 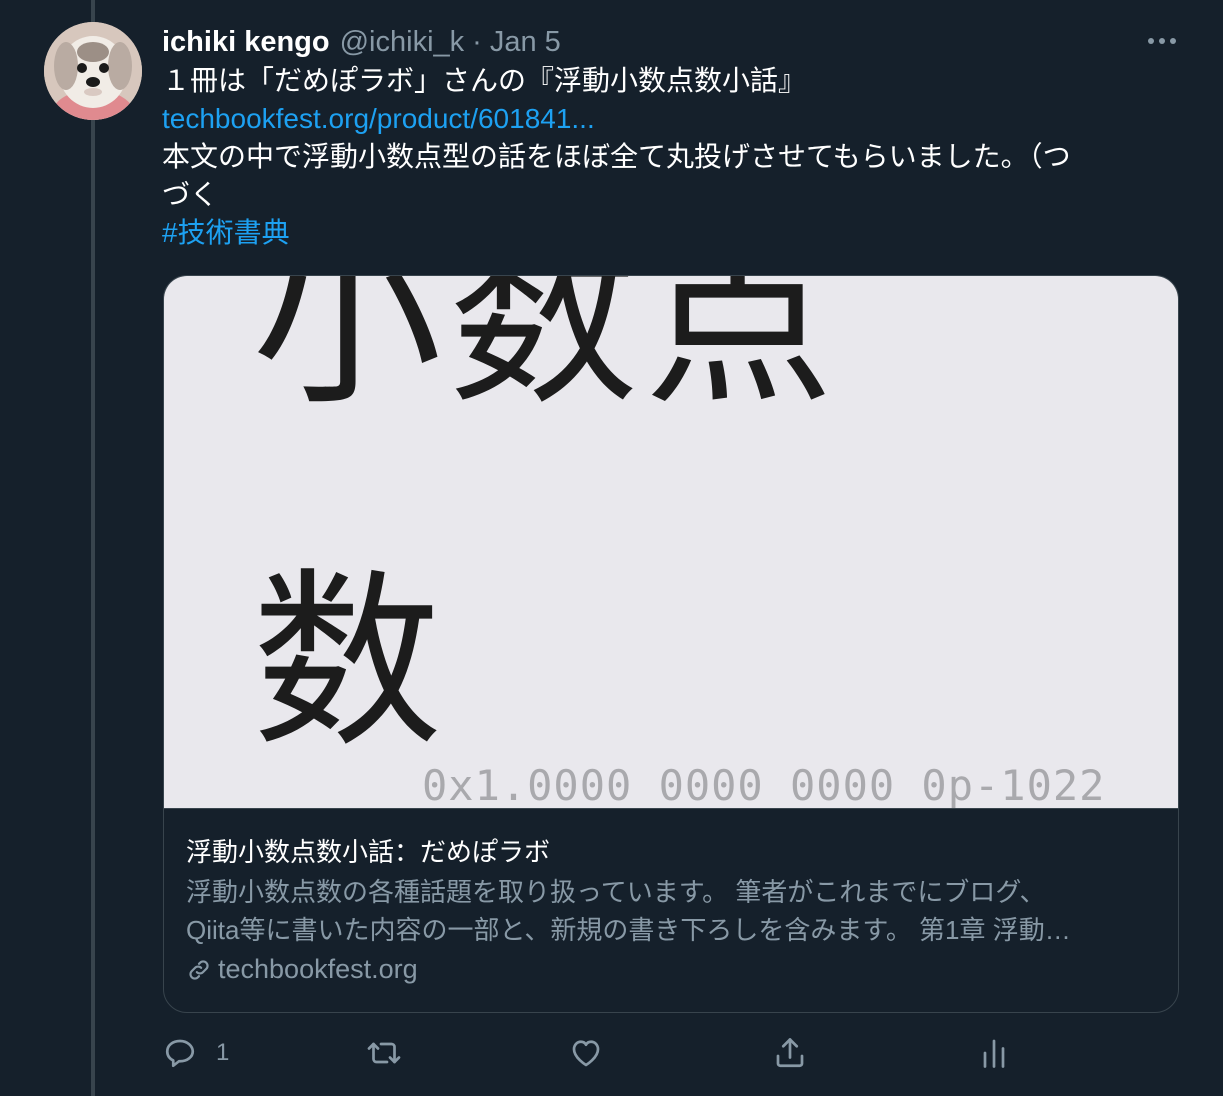 What do you see at coordinates (616, 892) in the screenshot?
I see `card-description-line: 浮動小数点数の各種話題を取り扱っています。 筆者がこれまでにブログ、` at bounding box center [616, 892].